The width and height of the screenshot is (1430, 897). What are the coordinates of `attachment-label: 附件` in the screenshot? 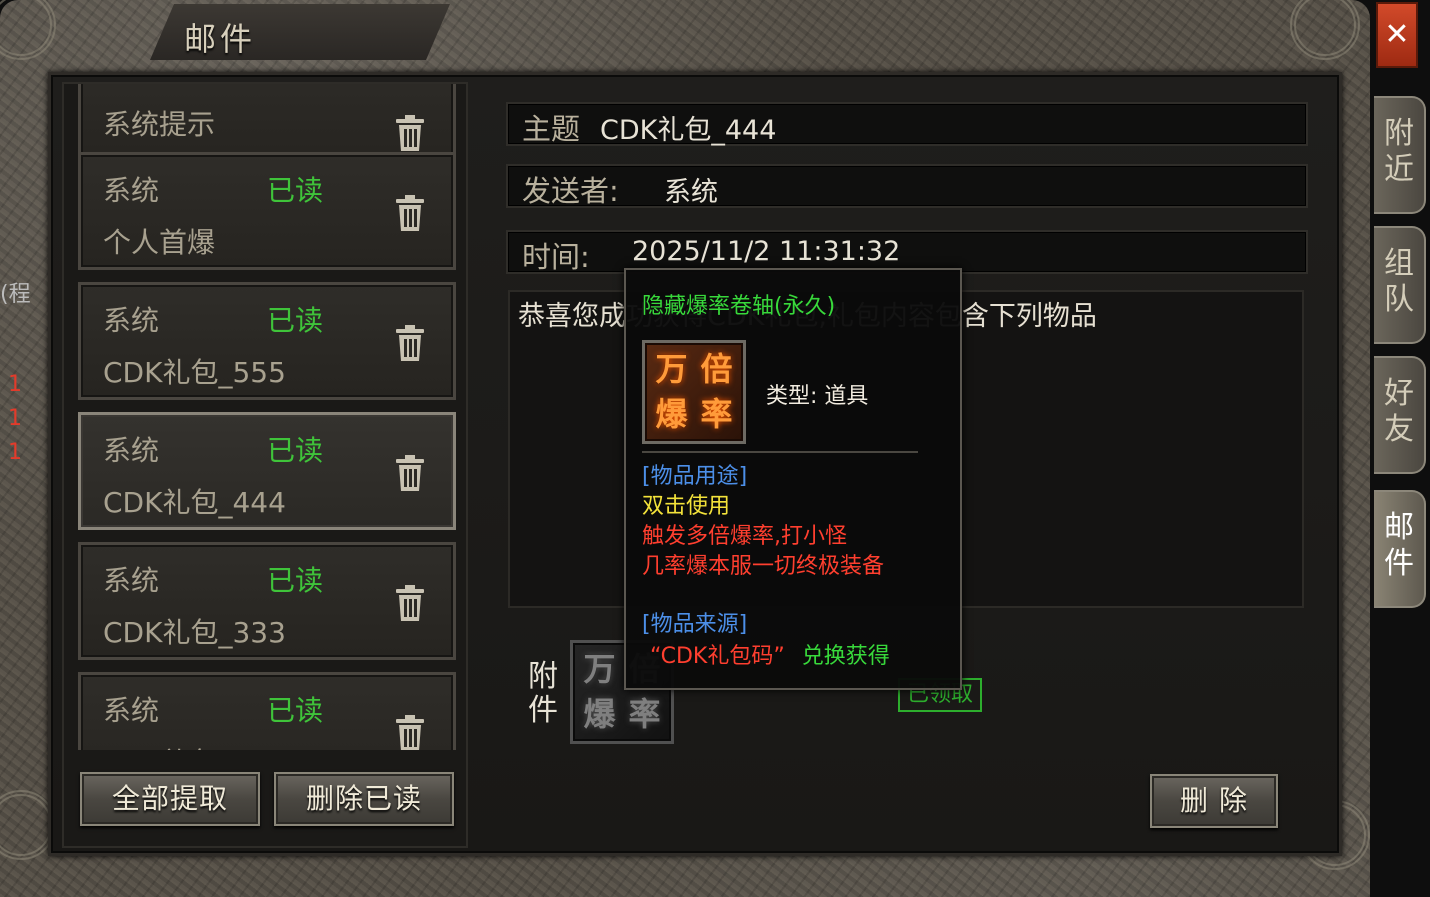 It's located at (543, 693).